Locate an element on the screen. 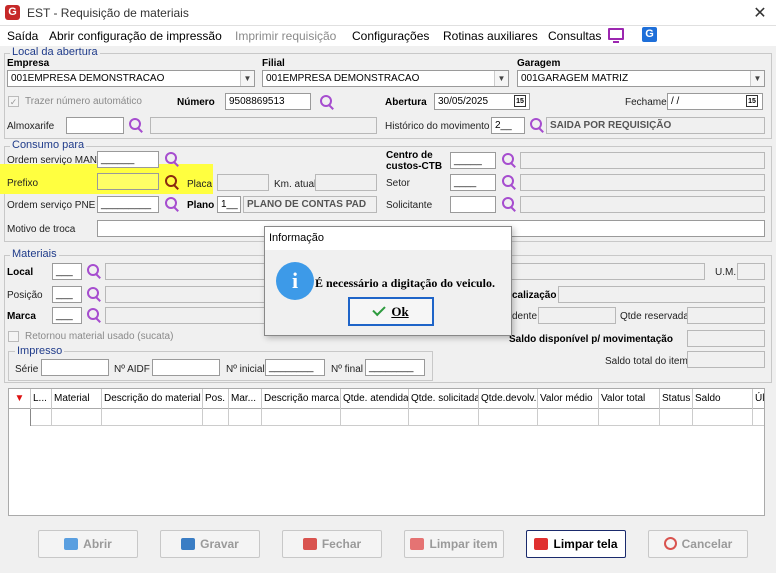  plano-label: Plano is located at coordinates (201, 205).